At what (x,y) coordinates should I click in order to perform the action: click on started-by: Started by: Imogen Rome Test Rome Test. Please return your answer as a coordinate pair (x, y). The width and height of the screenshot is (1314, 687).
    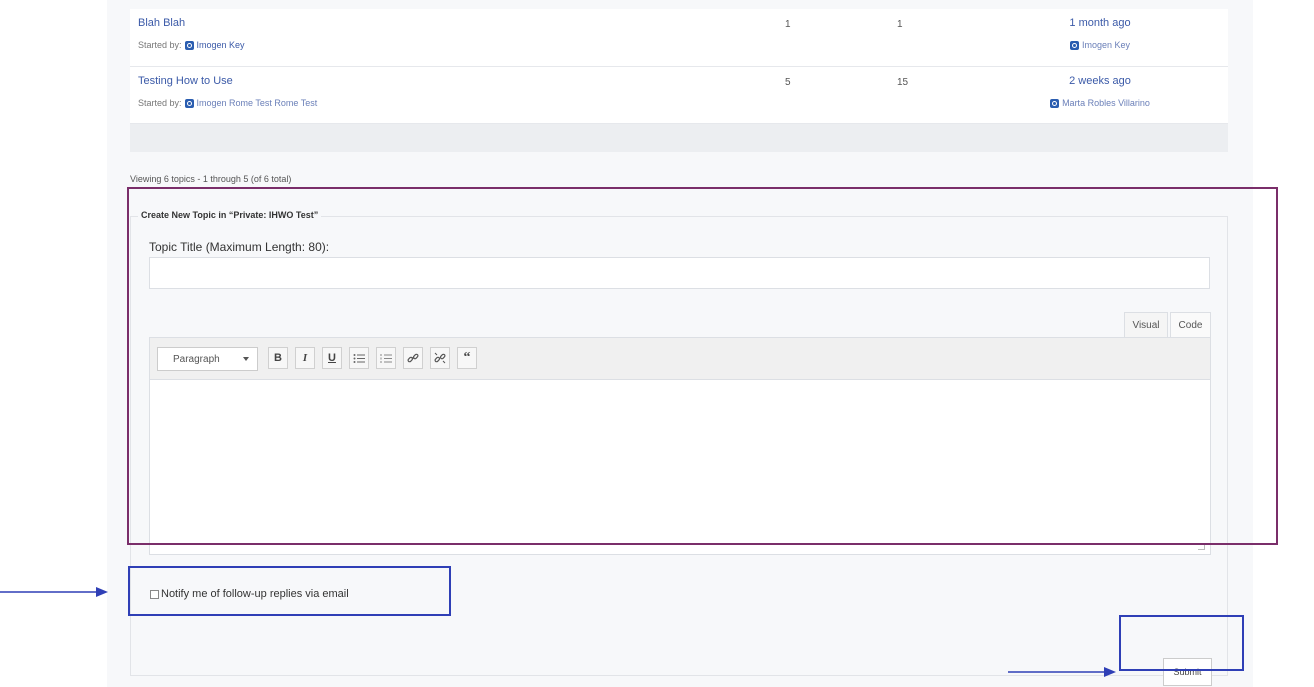
    Looking at the image, I should click on (228, 103).